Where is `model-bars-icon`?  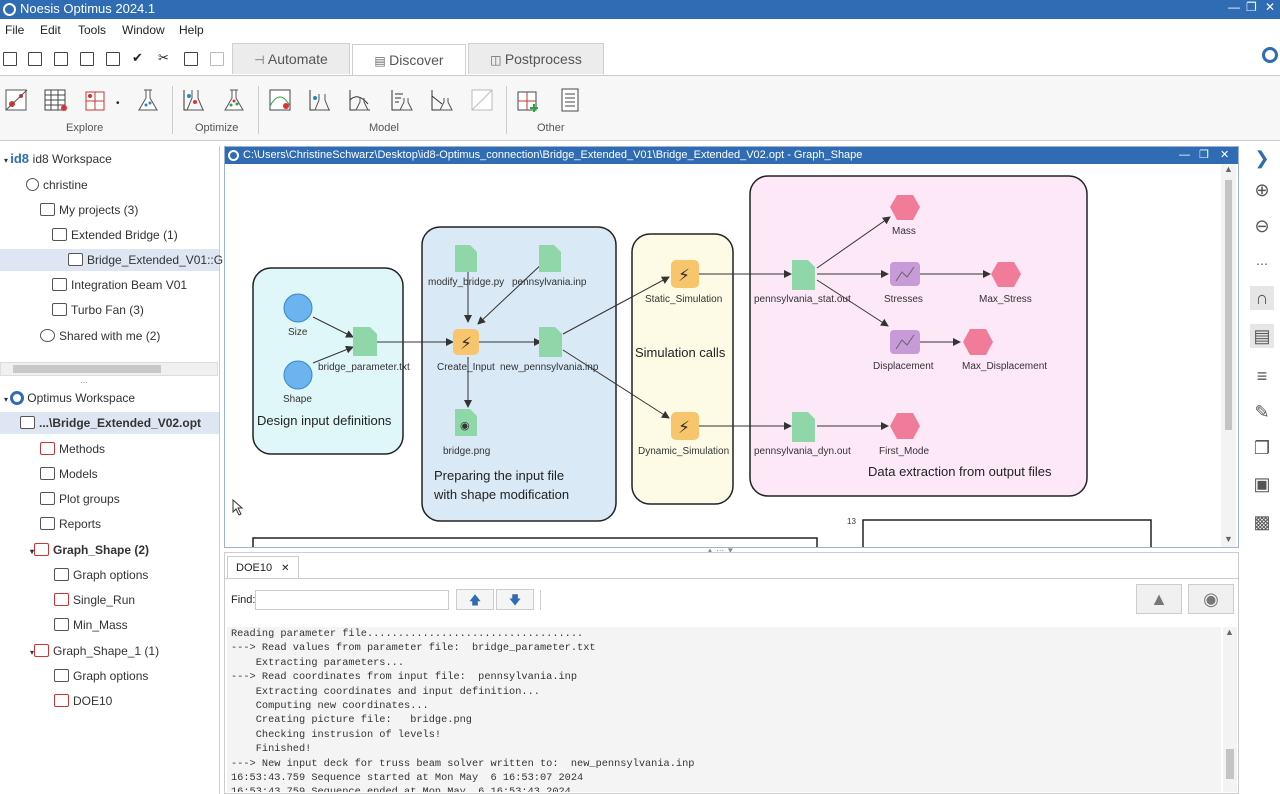 model-bars-icon is located at coordinates (402, 100).